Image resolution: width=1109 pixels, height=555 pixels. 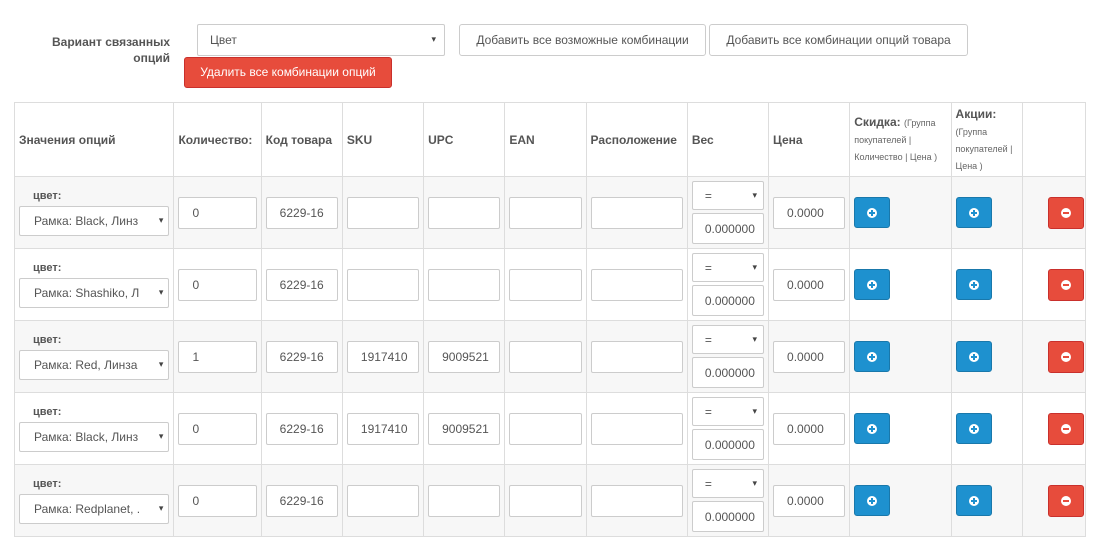 I want to click on add-all-product-combinations-button: Добавить все комбинации опций товара, so click(x=838, y=40).